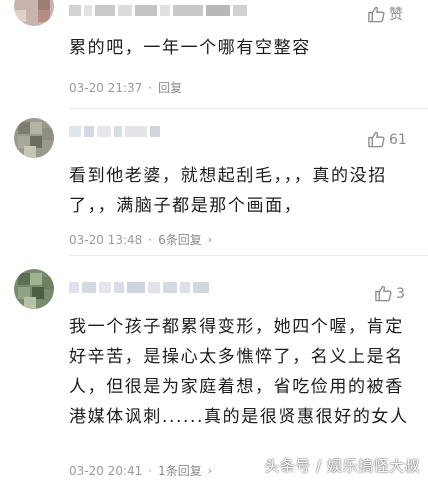  What do you see at coordinates (170, 87) in the screenshot?
I see `reply-button: 回复` at bounding box center [170, 87].